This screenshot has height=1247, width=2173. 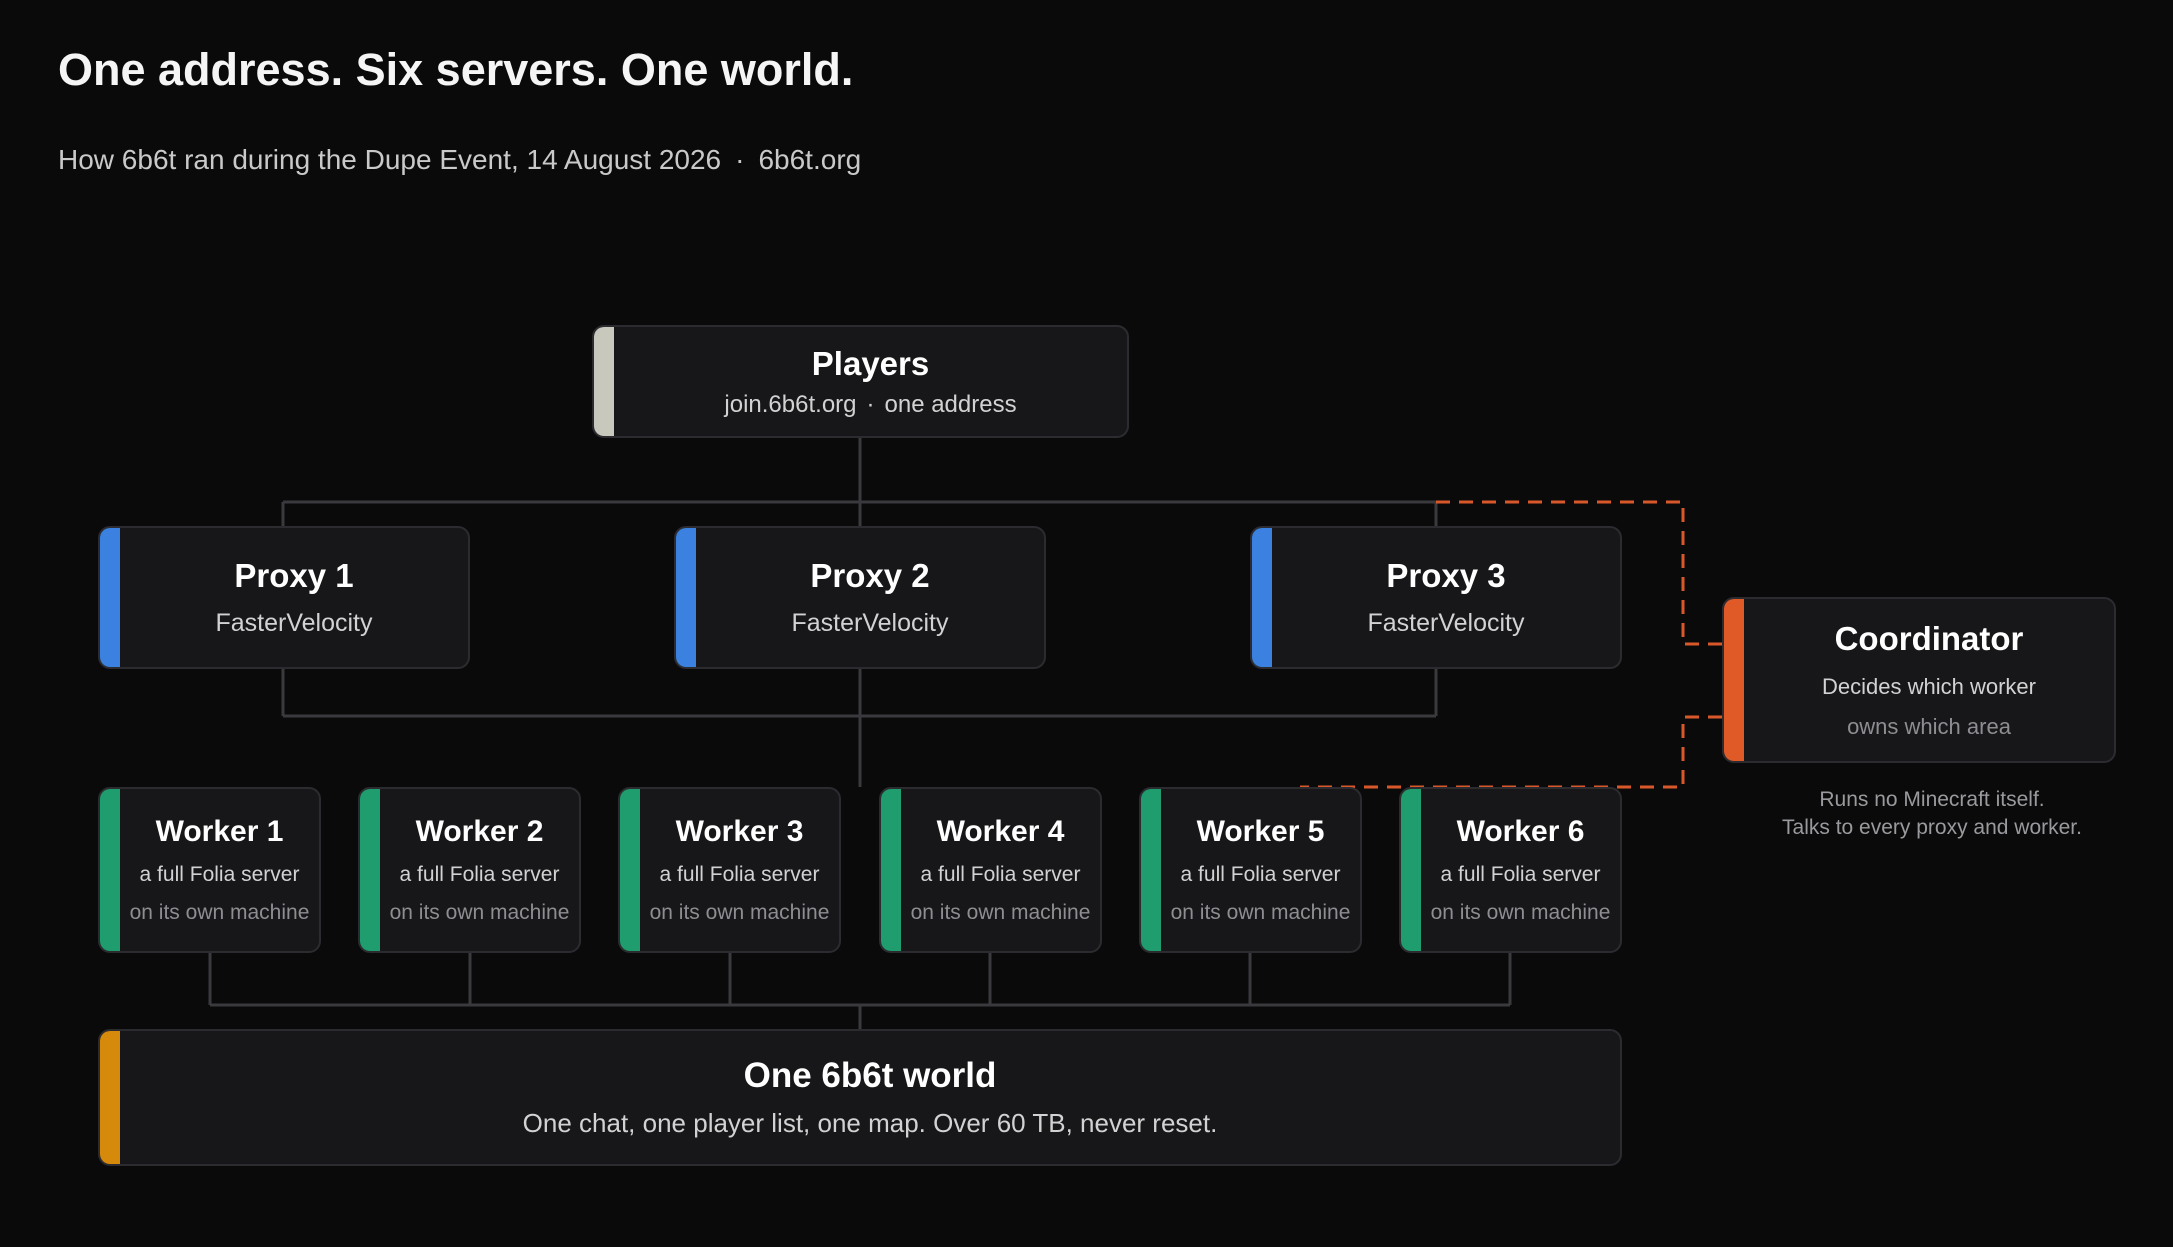 What do you see at coordinates (860, 597) in the screenshot?
I see `proxy-node-2: Proxy 2 FasterVelocity` at bounding box center [860, 597].